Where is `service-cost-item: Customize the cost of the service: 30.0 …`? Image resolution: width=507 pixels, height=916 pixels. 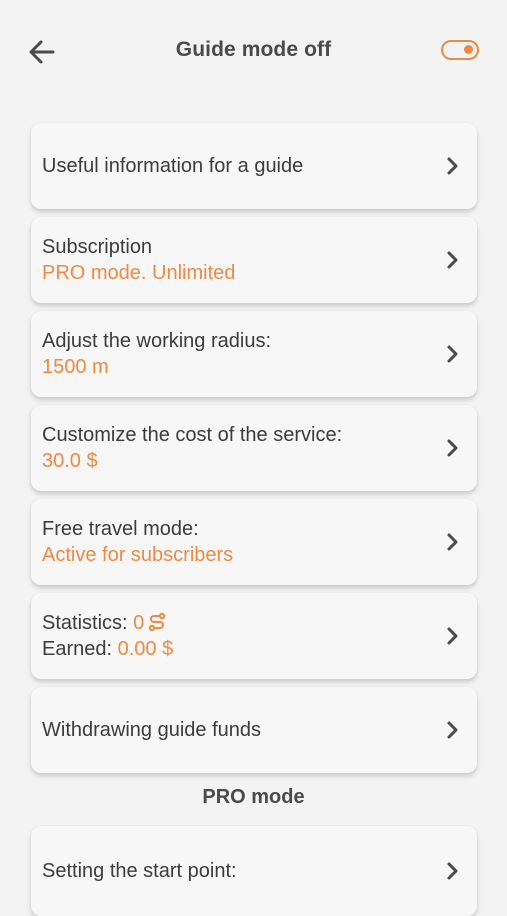 service-cost-item: Customize the cost of the service: 30.0 … is located at coordinates (254, 448).